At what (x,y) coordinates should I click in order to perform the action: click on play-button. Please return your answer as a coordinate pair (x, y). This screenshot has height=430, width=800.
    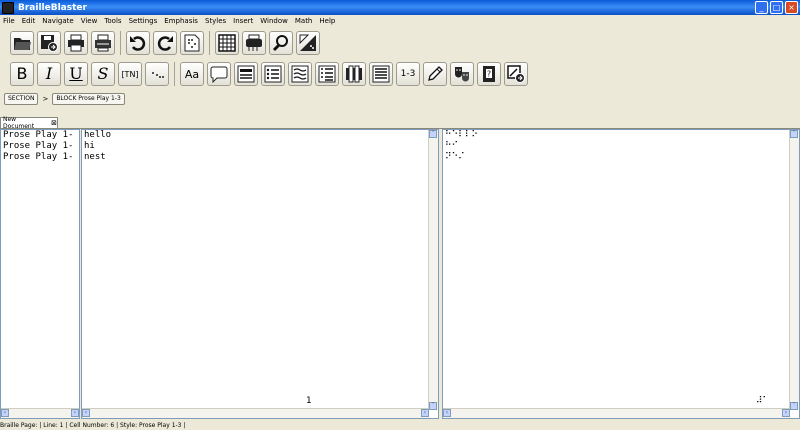
    Looking at the image, I should click on (354, 74).